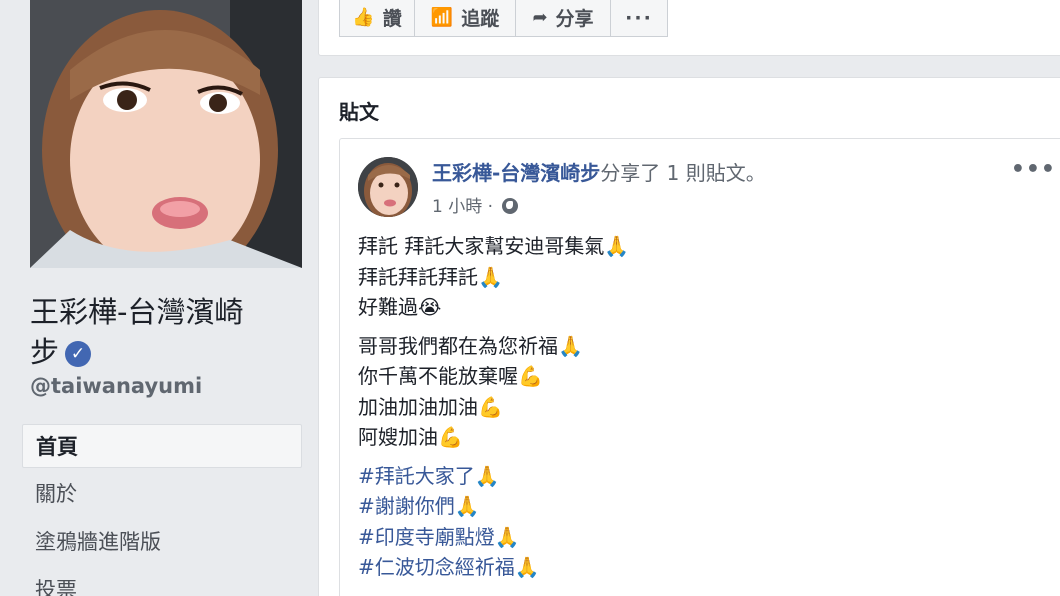 The height and width of the screenshot is (596, 1060). What do you see at coordinates (45, 352) in the screenshot?
I see `page-title-line2: 步` at bounding box center [45, 352].